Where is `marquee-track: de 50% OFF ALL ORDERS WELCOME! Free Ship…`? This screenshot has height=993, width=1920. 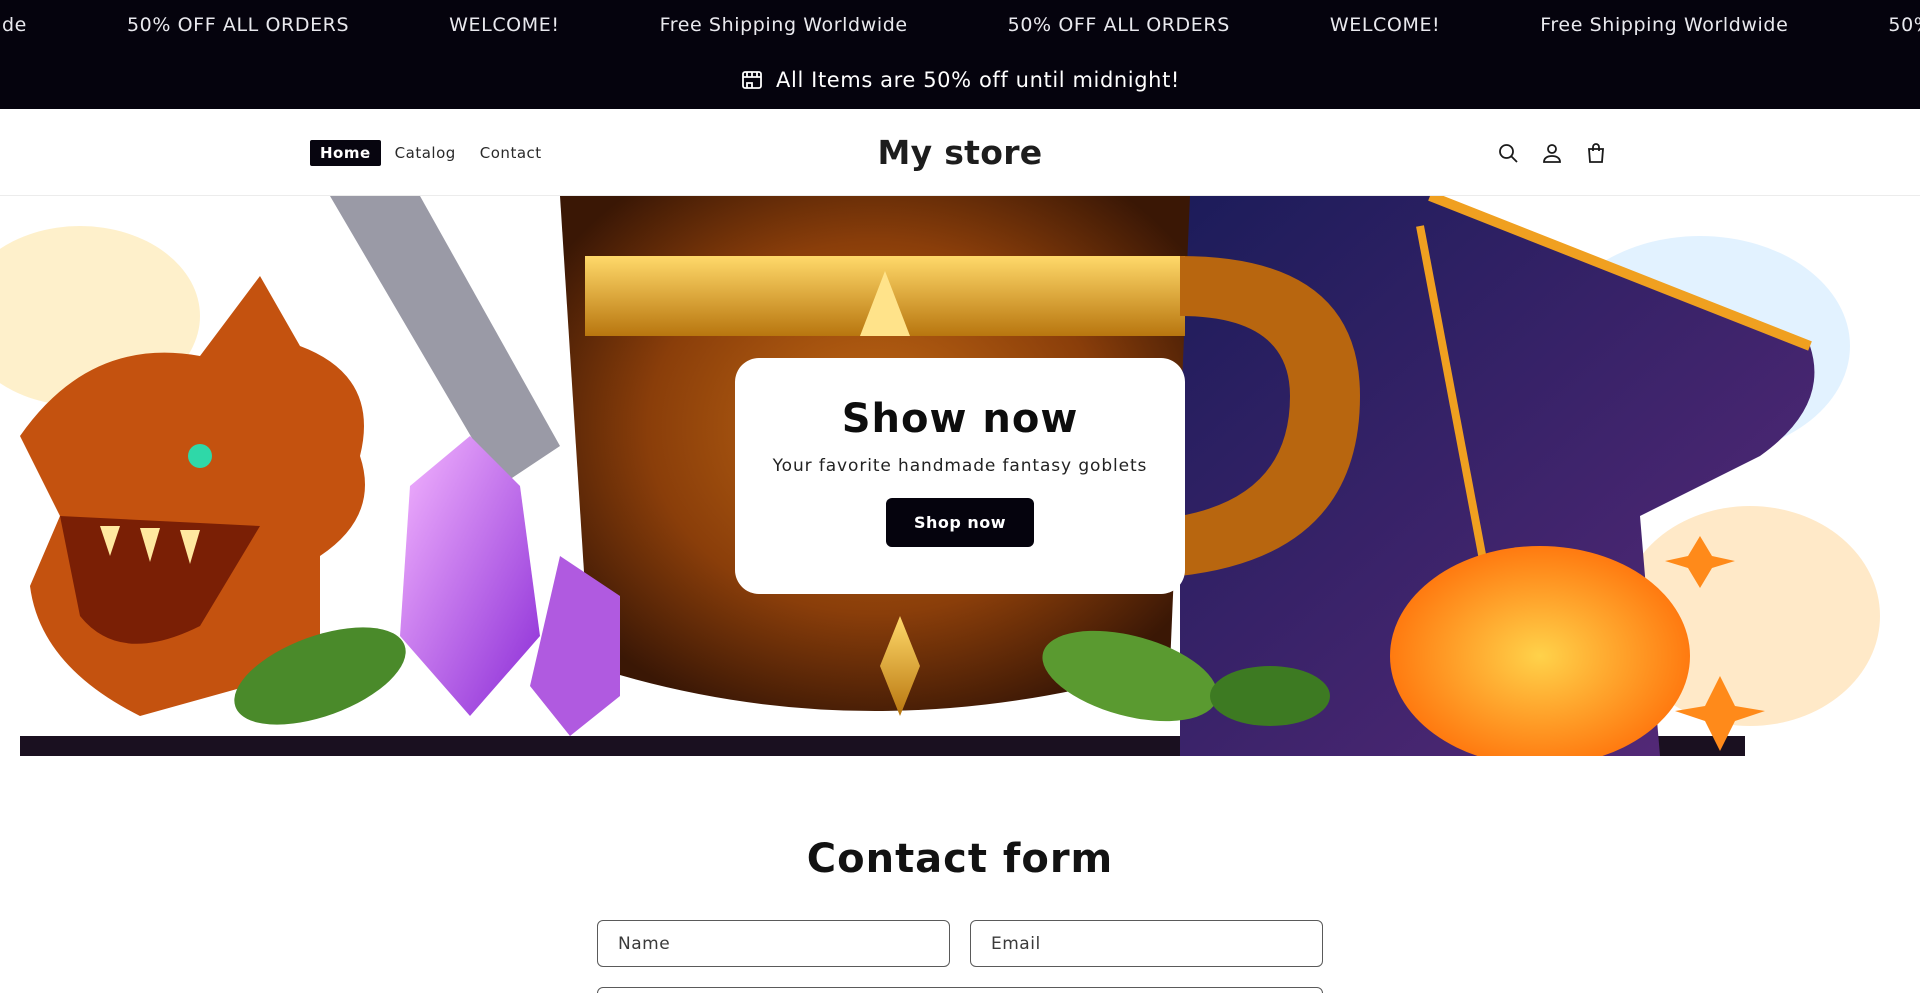 marquee-track: de 50% OFF ALL ORDERS WELCOME! Free Ship… is located at coordinates (960, 25).